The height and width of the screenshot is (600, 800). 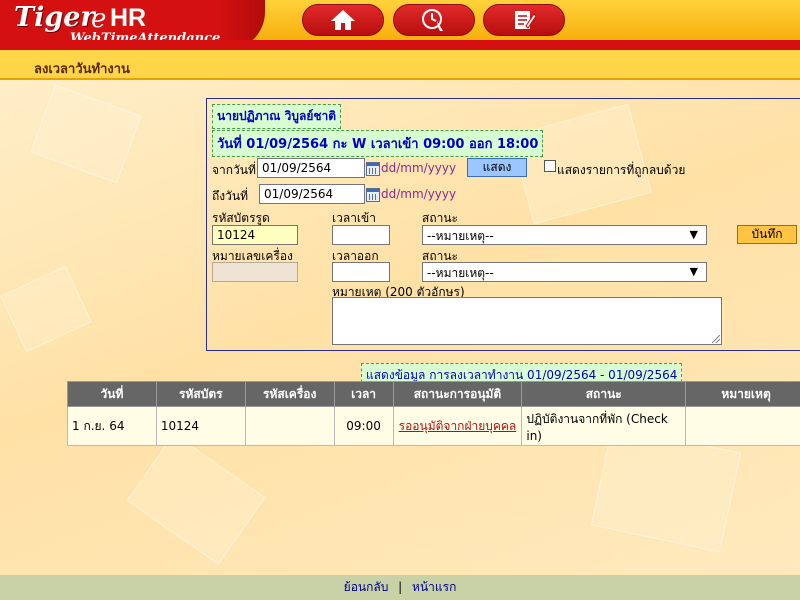 I want to click on from-date-input, so click(x=311, y=168).